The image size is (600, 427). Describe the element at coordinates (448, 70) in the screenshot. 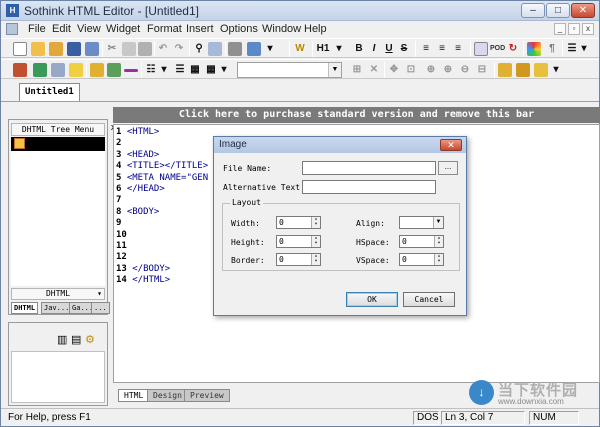

I see `insert-column-icon: ⊕` at that location.